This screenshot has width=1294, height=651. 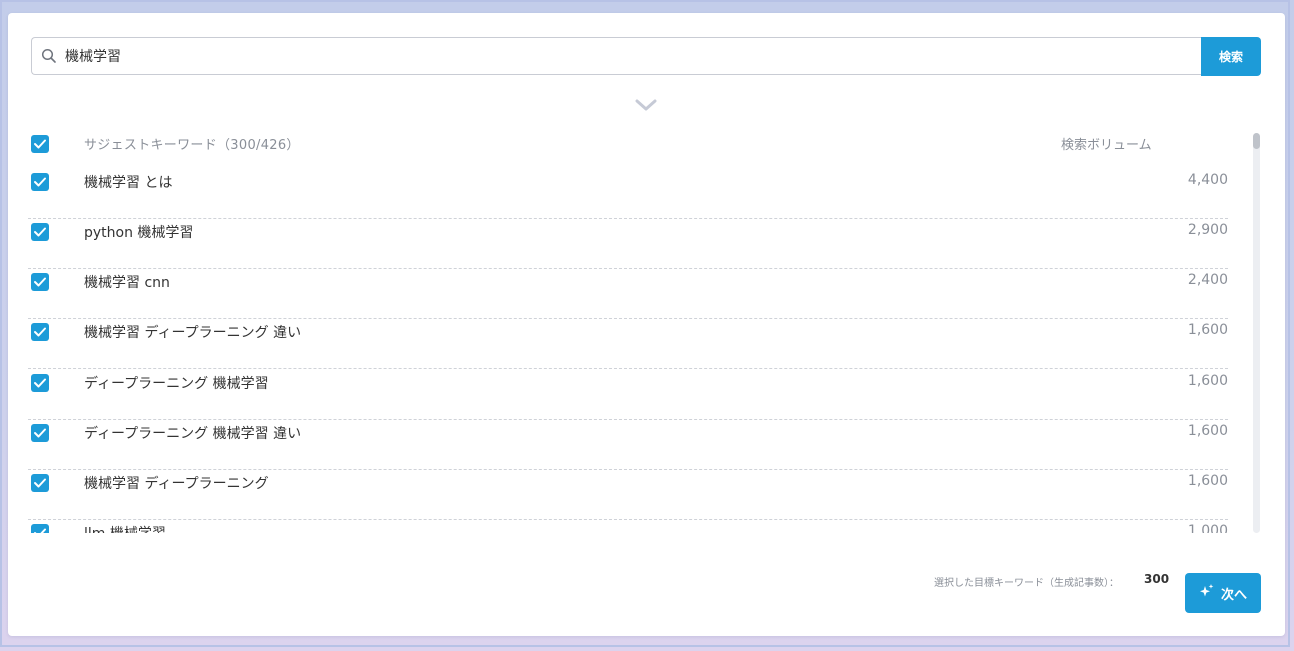 What do you see at coordinates (628, 526) in the screenshot?
I see `table-row: llm 機械学習 1,000` at bounding box center [628, 526].